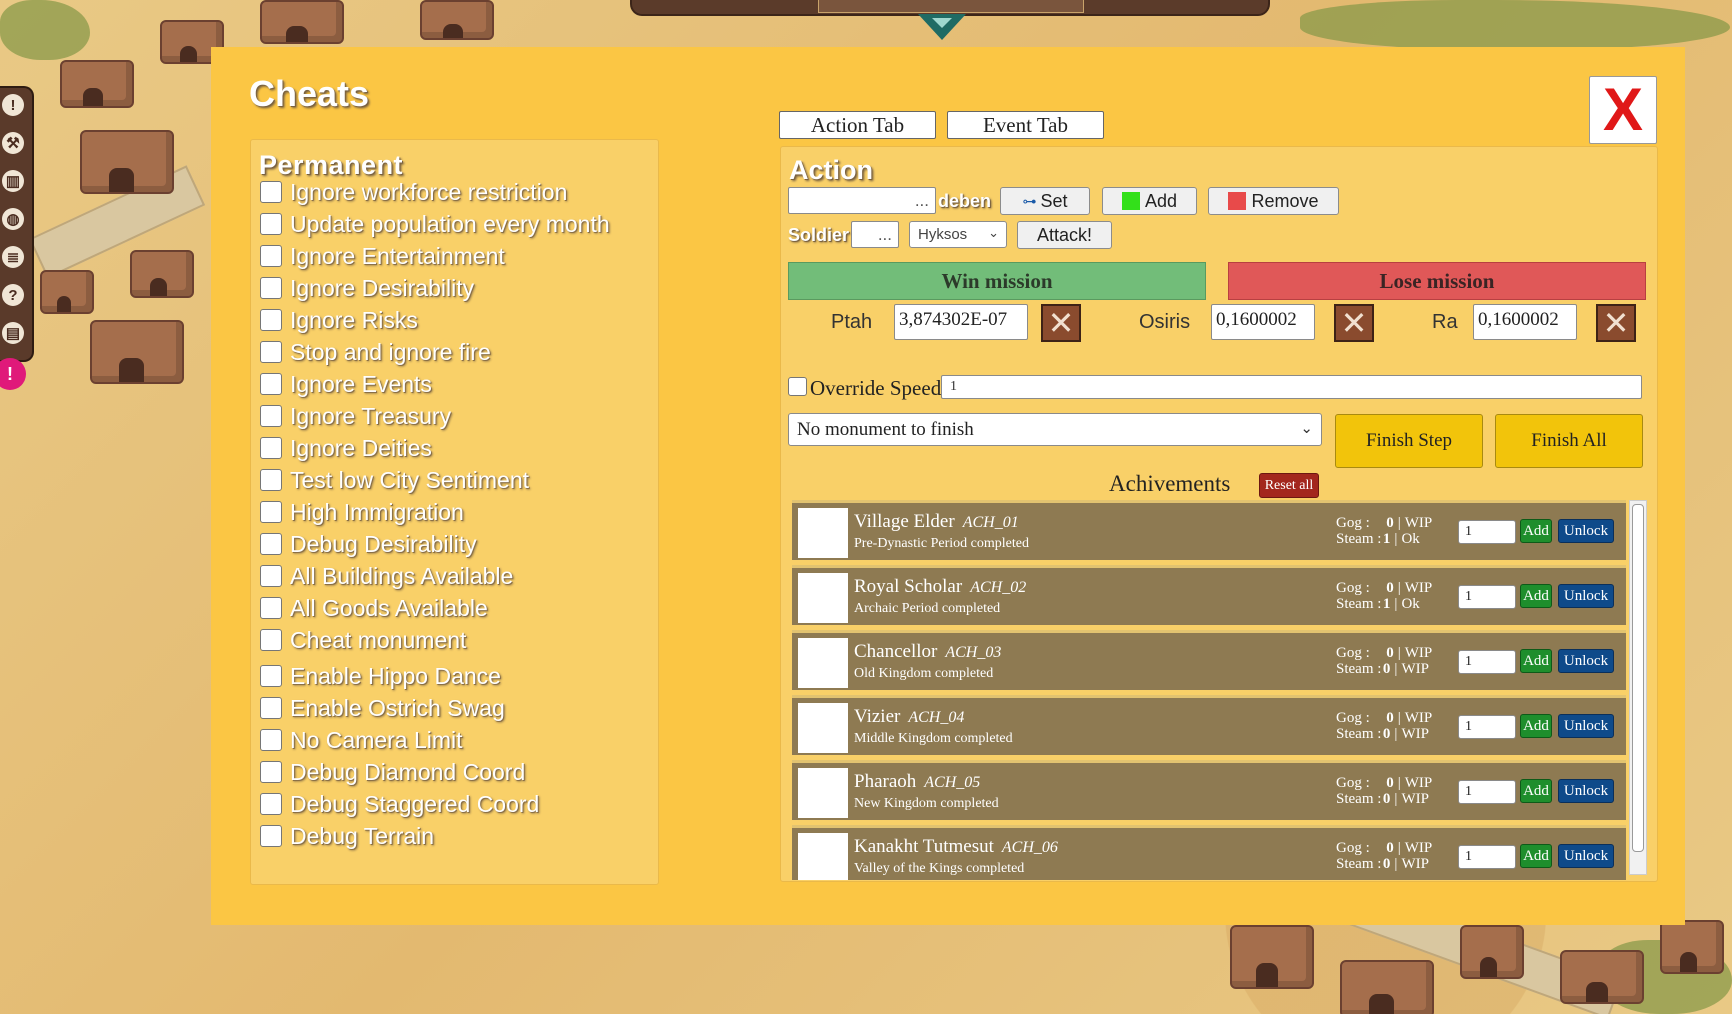 Image resolution: width=1732 pixels, height=1014 pixels. I want to click on cheat-option: Debug Desirability, so click(368, 544).